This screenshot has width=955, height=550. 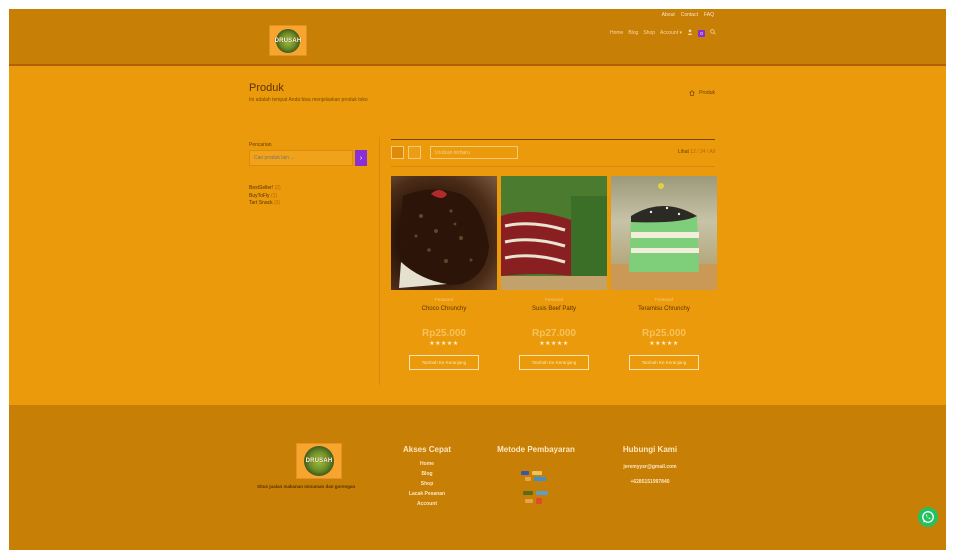 I want to click on show-per-page: Lihat 12 / 24 / All, so click(x=696, y=152).